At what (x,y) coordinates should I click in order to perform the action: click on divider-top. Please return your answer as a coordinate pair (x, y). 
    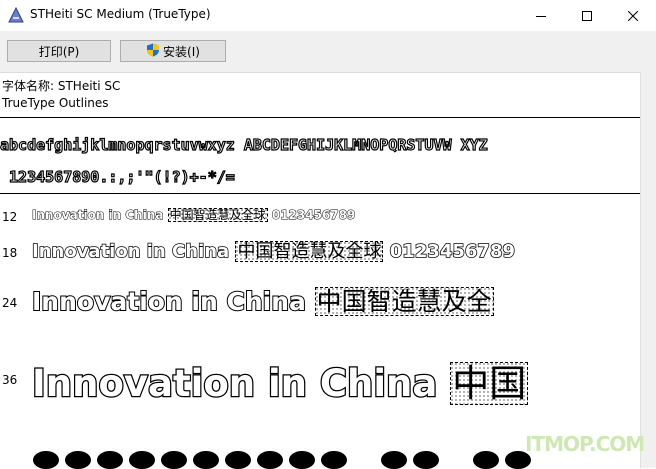
    Looking at the image, I should click on (320, 117).